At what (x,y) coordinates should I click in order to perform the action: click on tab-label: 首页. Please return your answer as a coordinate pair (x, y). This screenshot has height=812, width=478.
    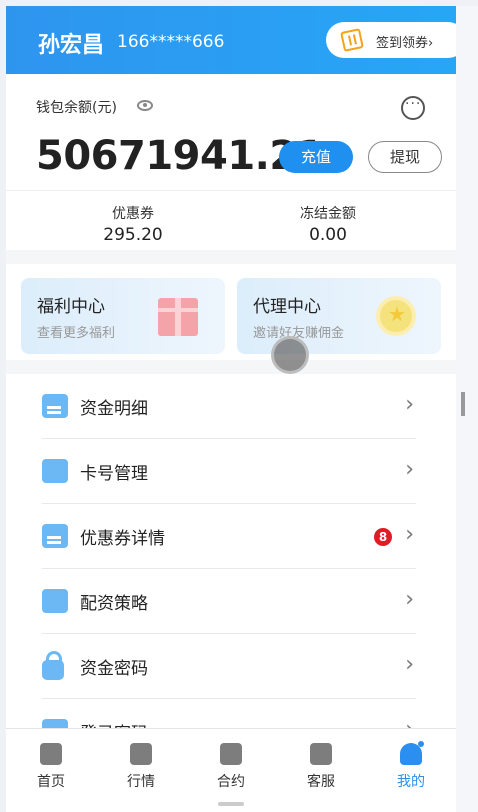
    Looking at the image, I should click on (51, 782).